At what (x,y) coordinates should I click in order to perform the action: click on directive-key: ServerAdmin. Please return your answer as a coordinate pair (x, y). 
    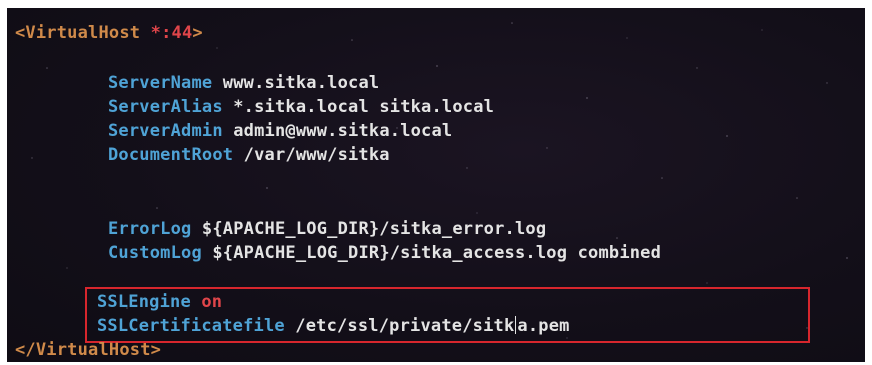
    Looking at the image, I should click on (165, 131).